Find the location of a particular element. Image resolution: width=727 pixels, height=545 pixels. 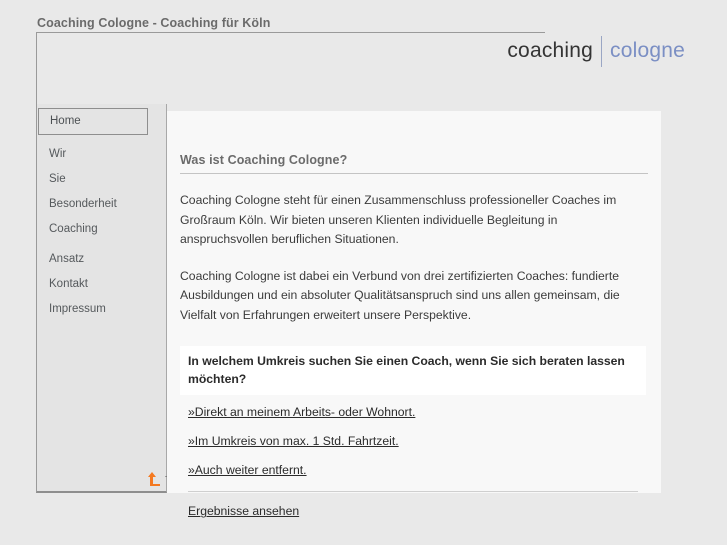

sidebar-item-impressum: Impressum is located at coordinates (101, 309).